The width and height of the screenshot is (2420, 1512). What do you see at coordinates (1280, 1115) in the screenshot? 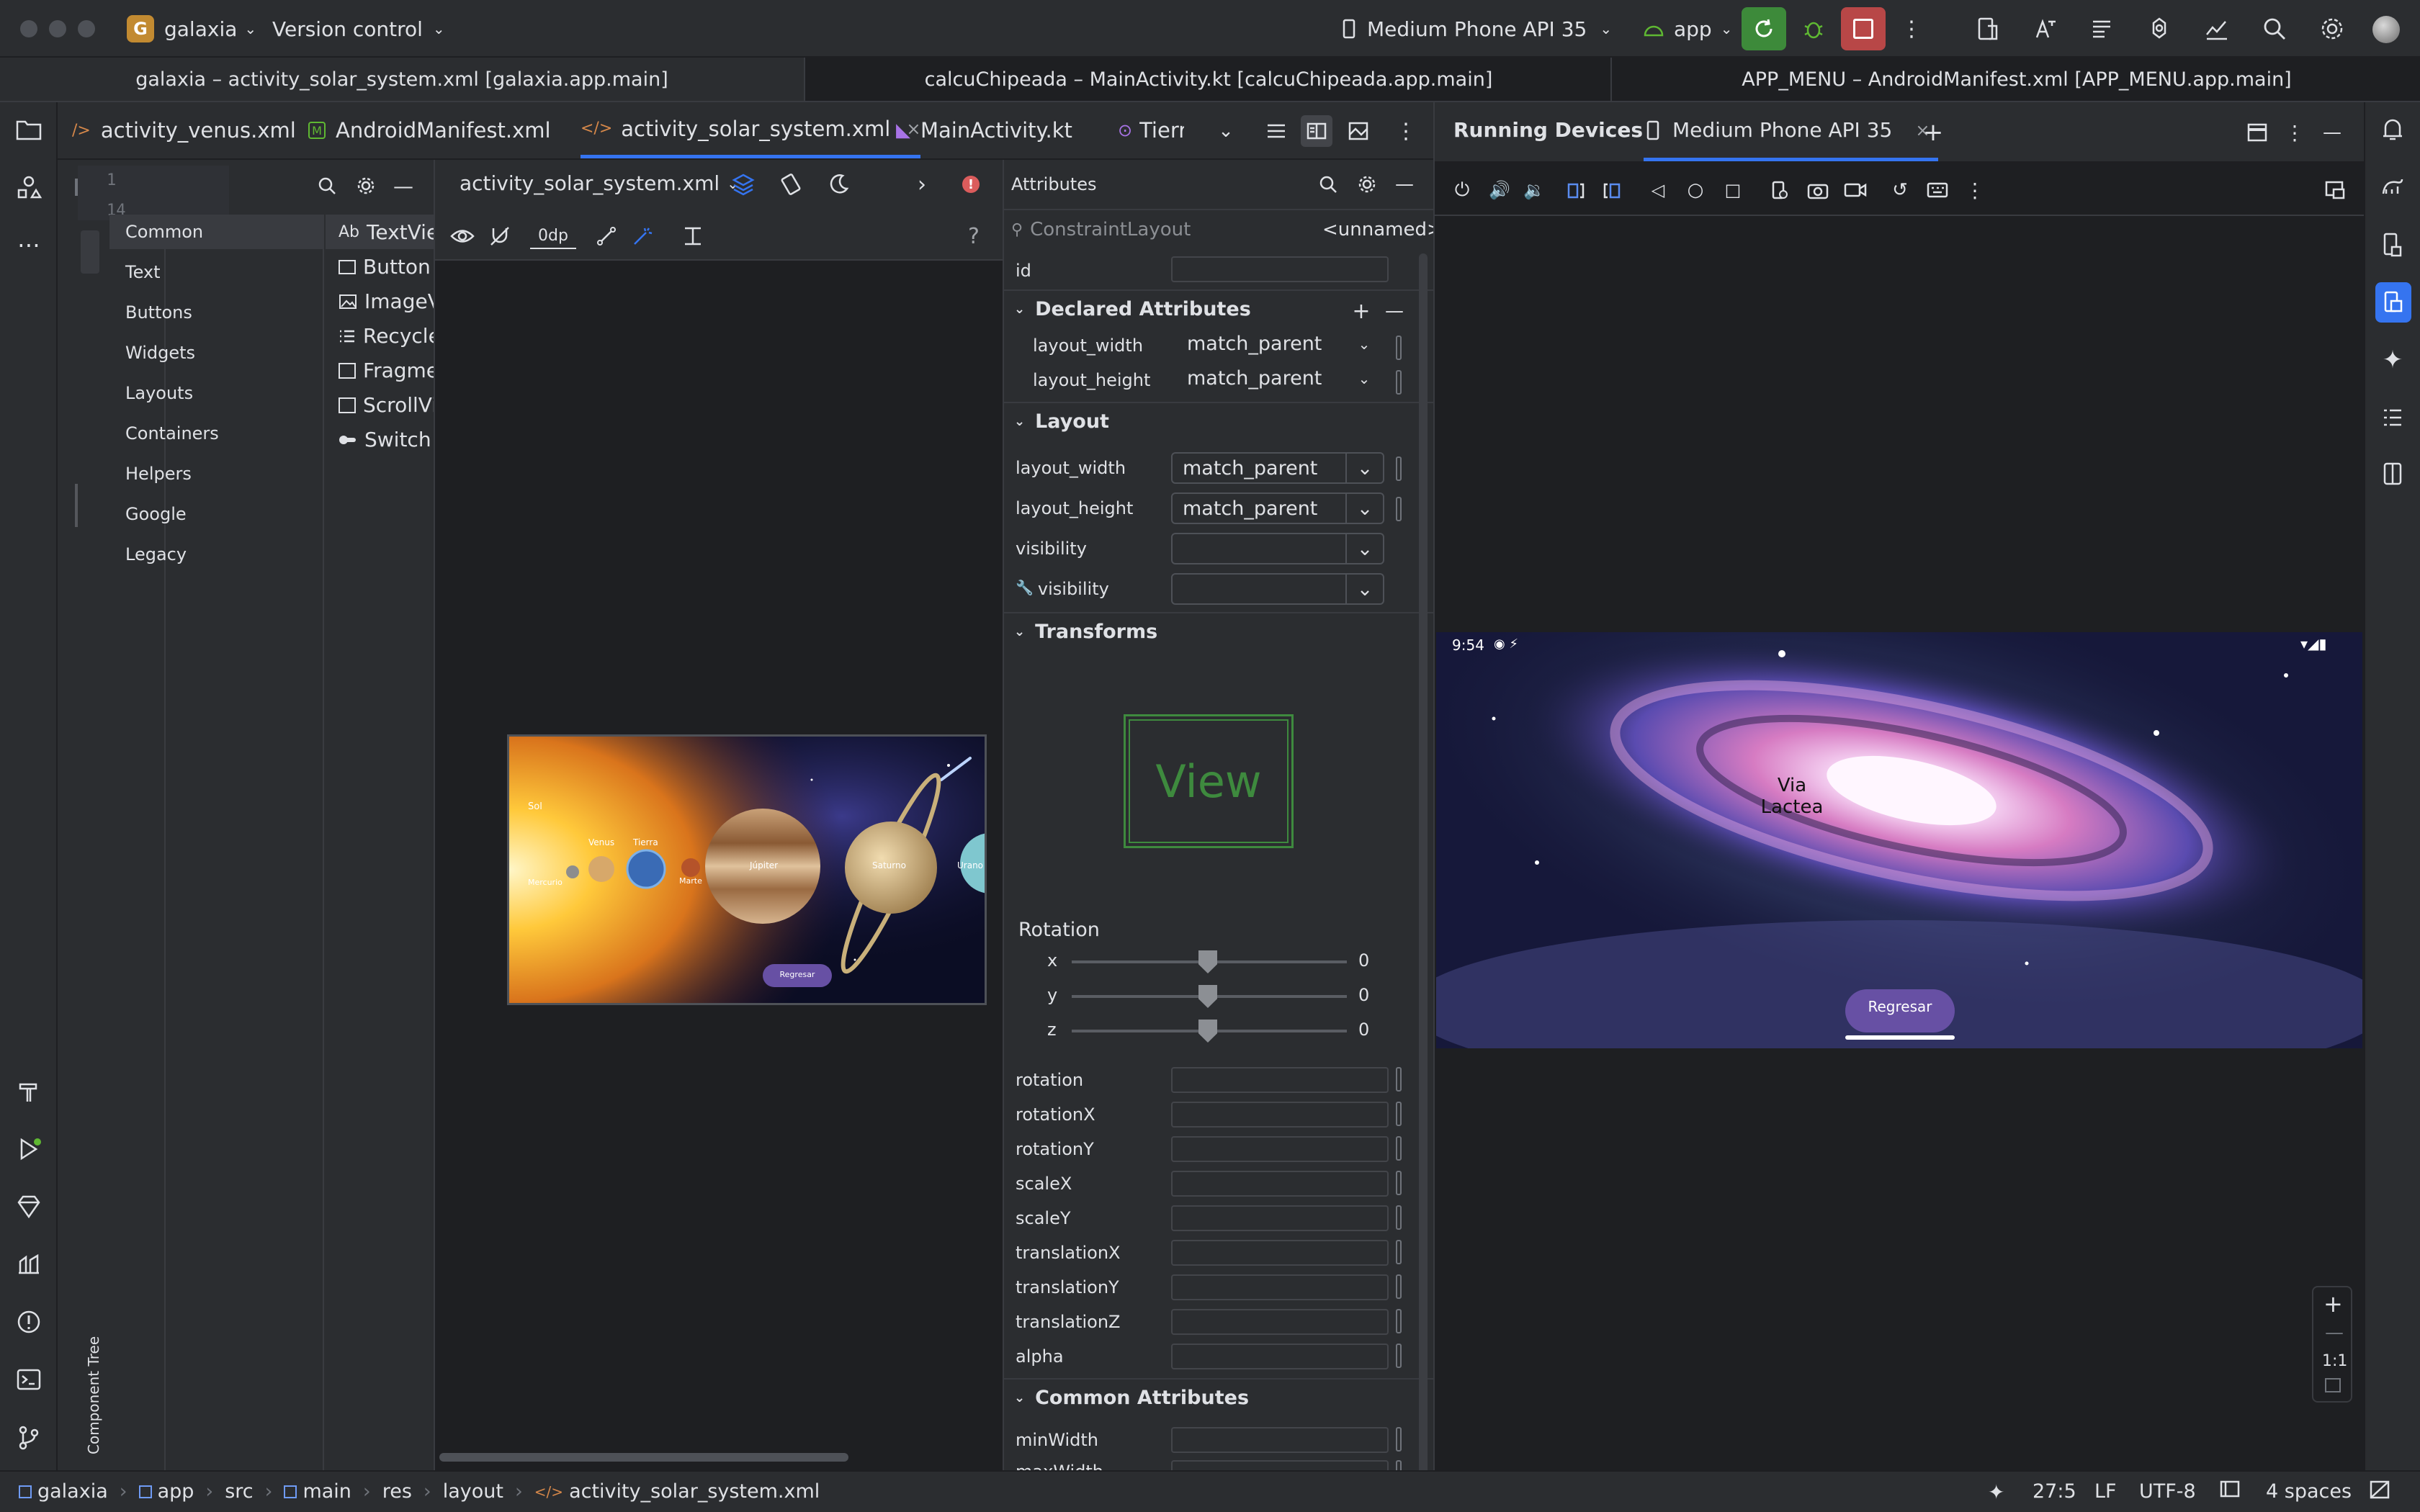
I see `rotationx-input` at bounding box center [1280, 1115].